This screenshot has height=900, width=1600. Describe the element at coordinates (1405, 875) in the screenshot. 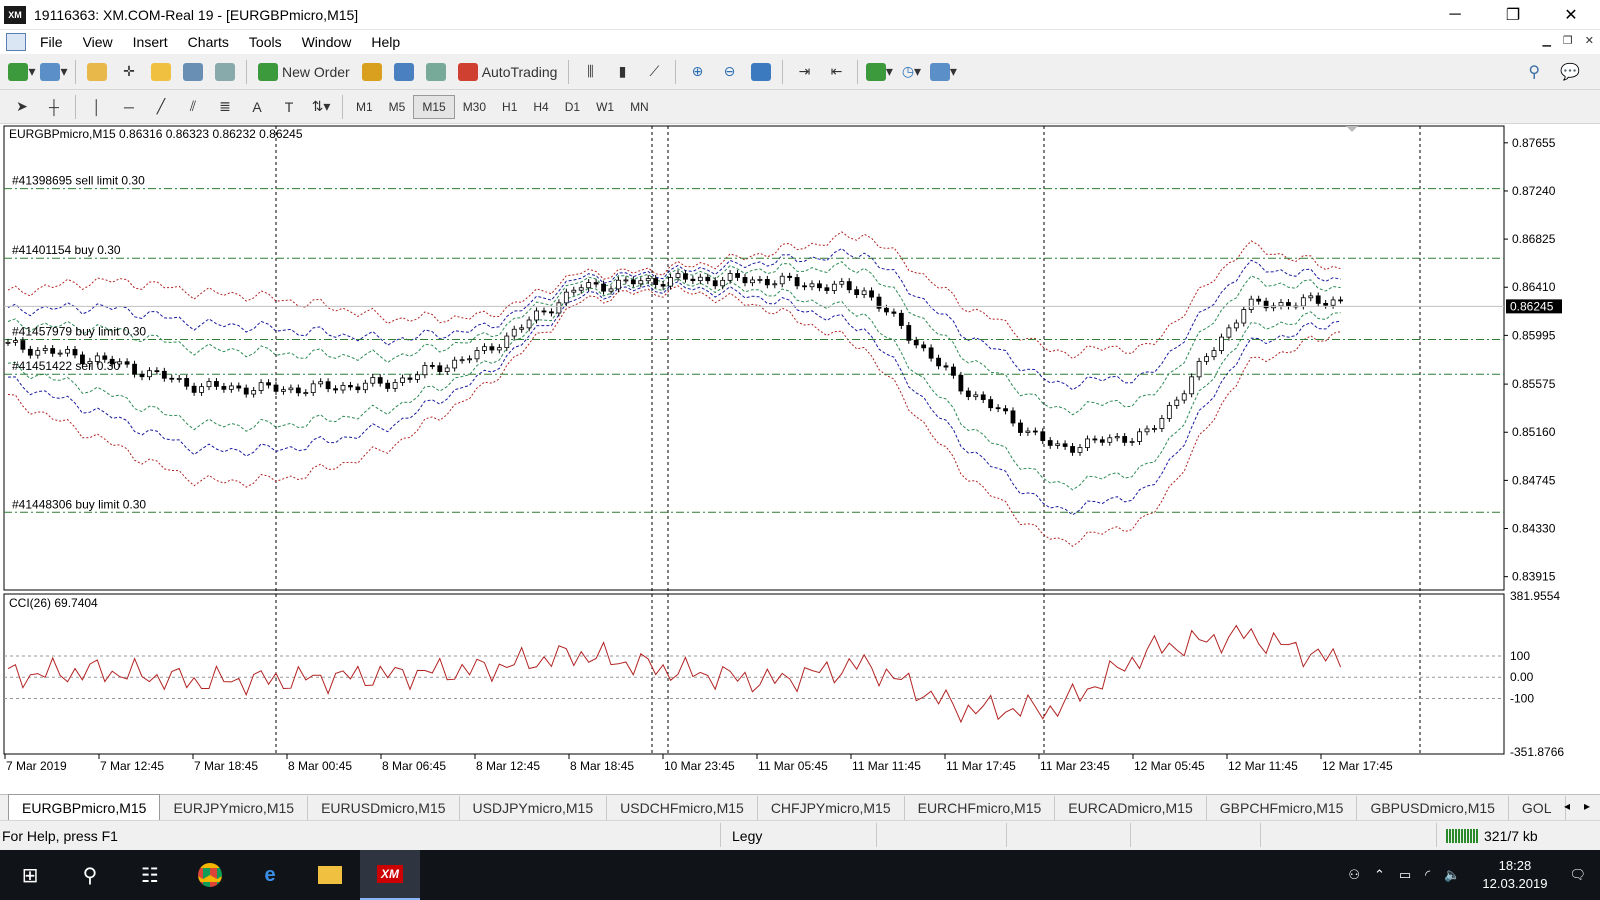

I see `battery-icon: ▭` at that location.